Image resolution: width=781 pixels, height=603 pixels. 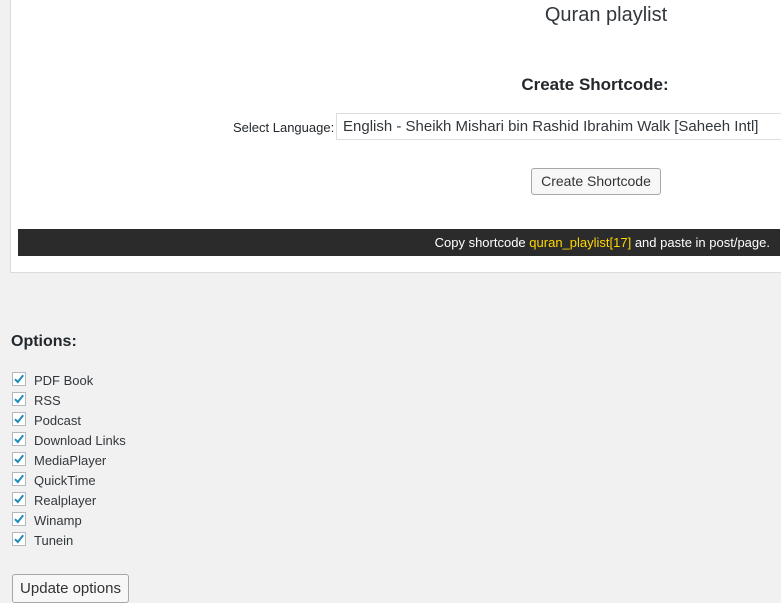 I want to click on option-rss: RSS, so click(x=69, y=400).